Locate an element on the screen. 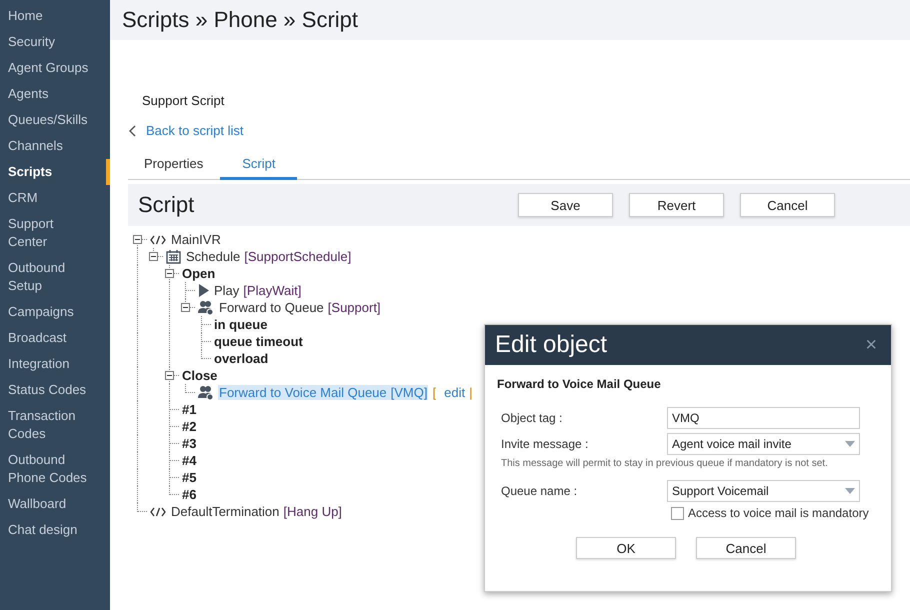 This screenshot has height=610, width=910. tree-node-label: #5 is located at coordinates (189, 477).